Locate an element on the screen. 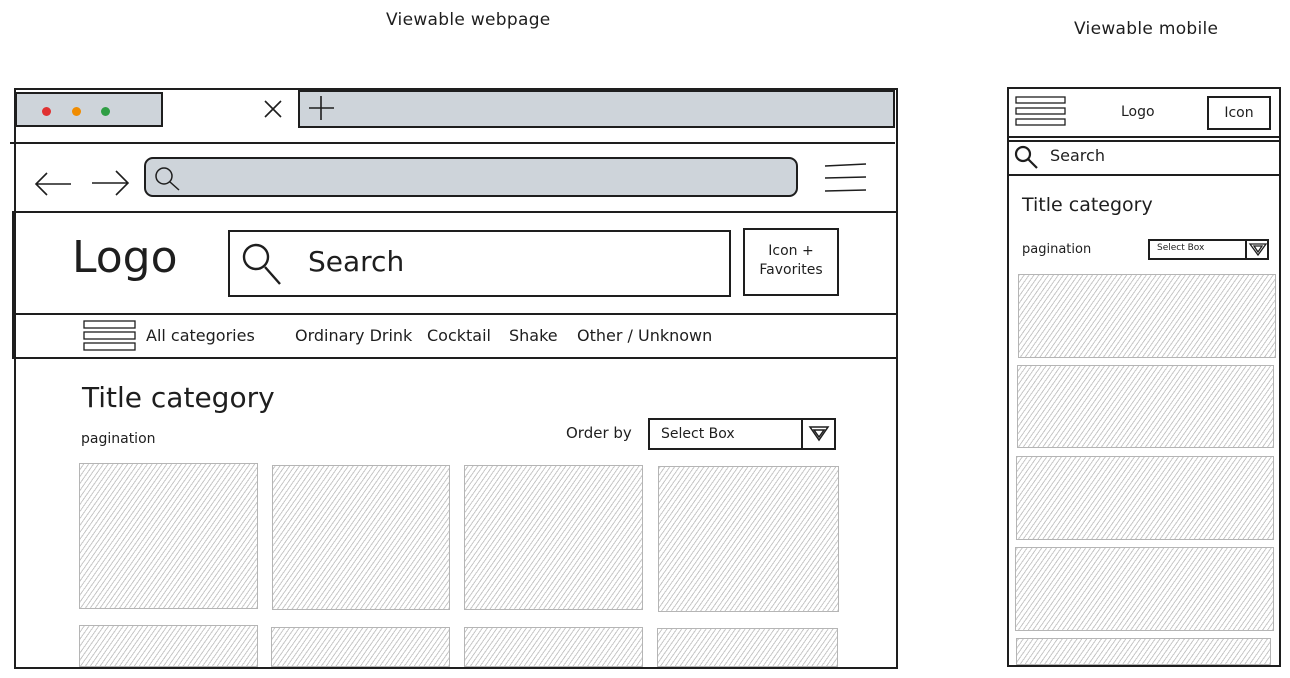  mobile-page-title: Title category is located at coordinates (1087, 205).